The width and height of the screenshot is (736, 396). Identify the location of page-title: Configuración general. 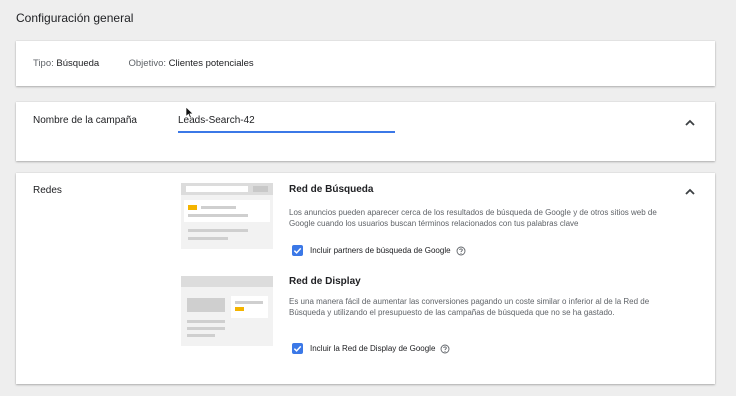
(75, 18).